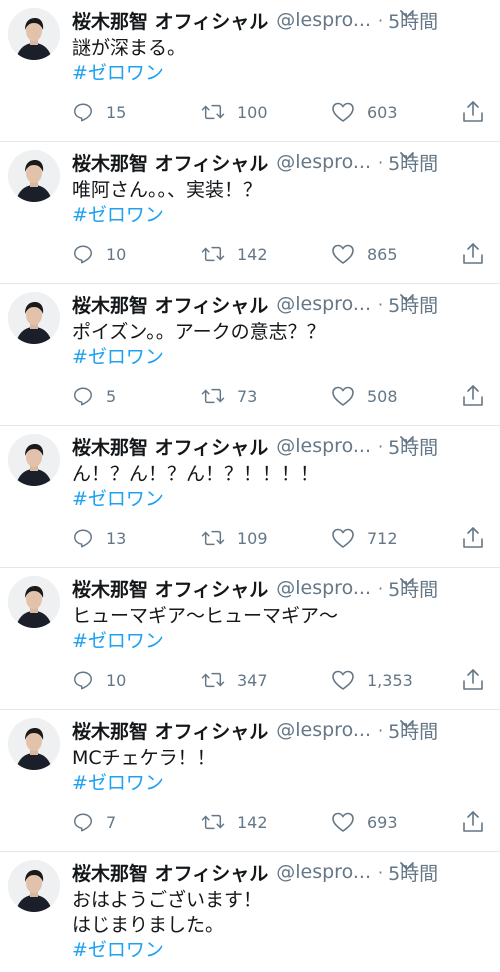  I want to click on tweet-actions: 5 73 508, so click(282, 396).